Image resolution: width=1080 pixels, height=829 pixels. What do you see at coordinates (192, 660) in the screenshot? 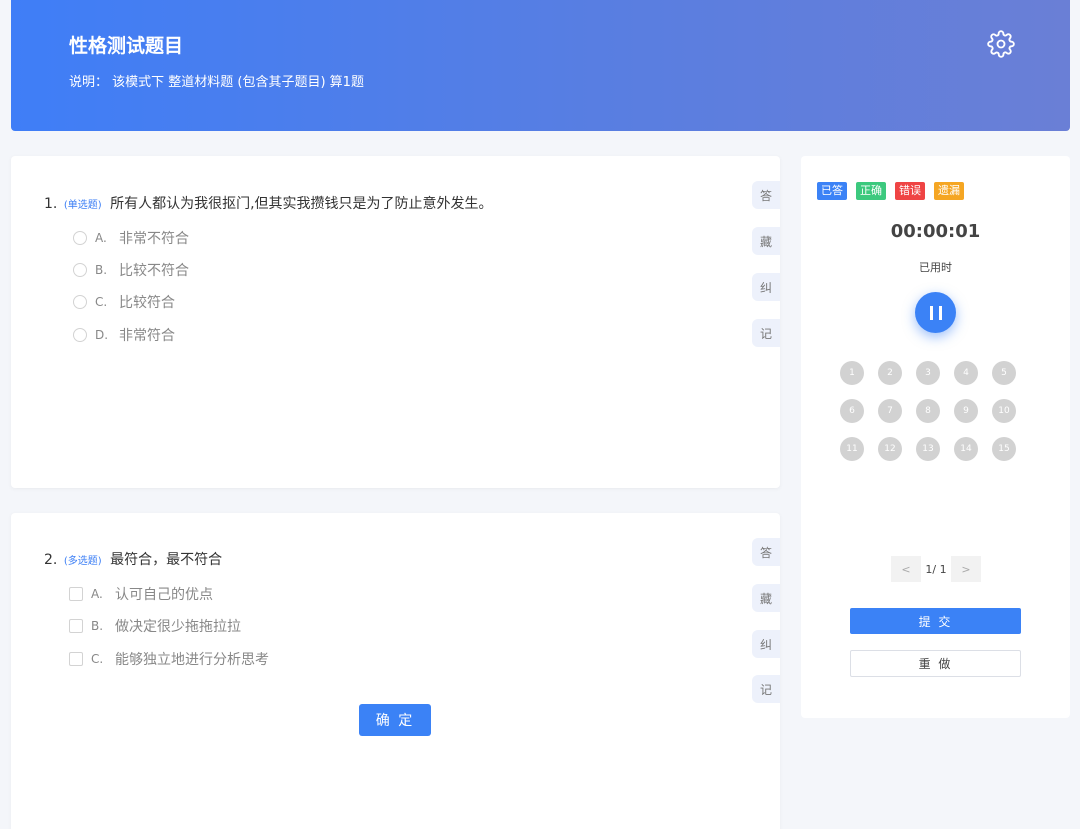
I see `option-label: 能够独立地进行分析思考` at bounding box center [192, 660].